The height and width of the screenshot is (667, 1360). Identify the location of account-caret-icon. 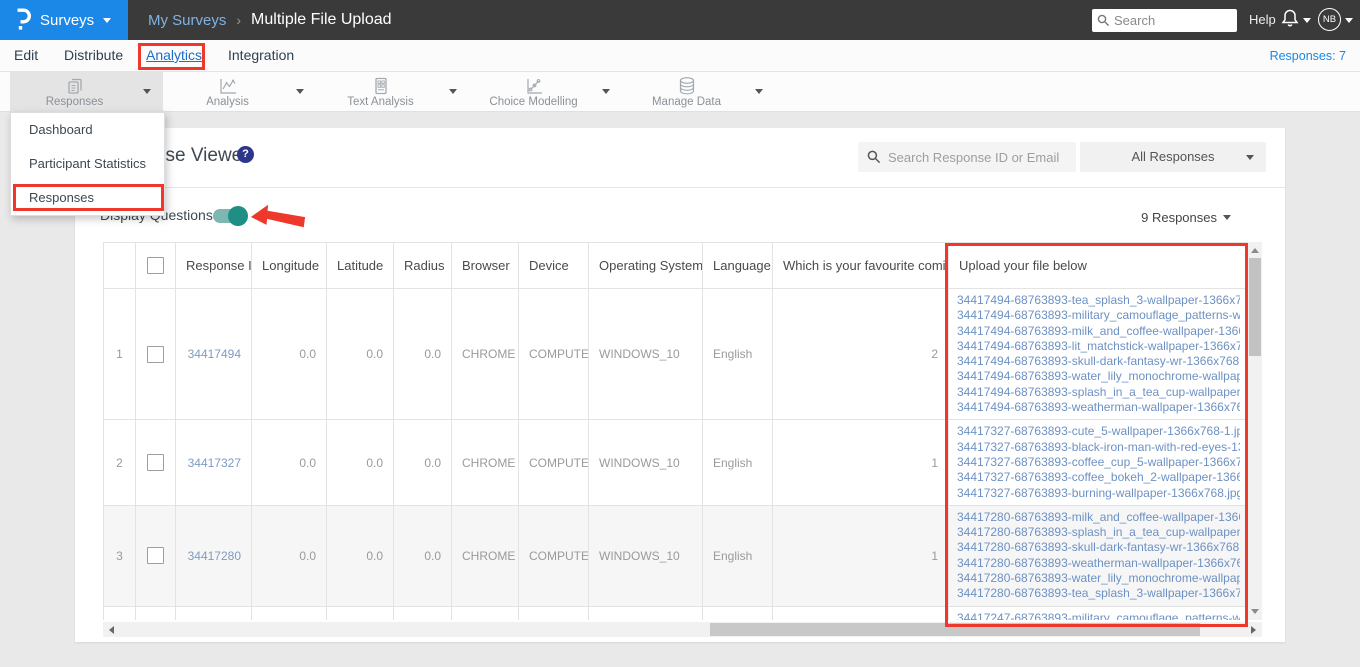
(1349, 20).